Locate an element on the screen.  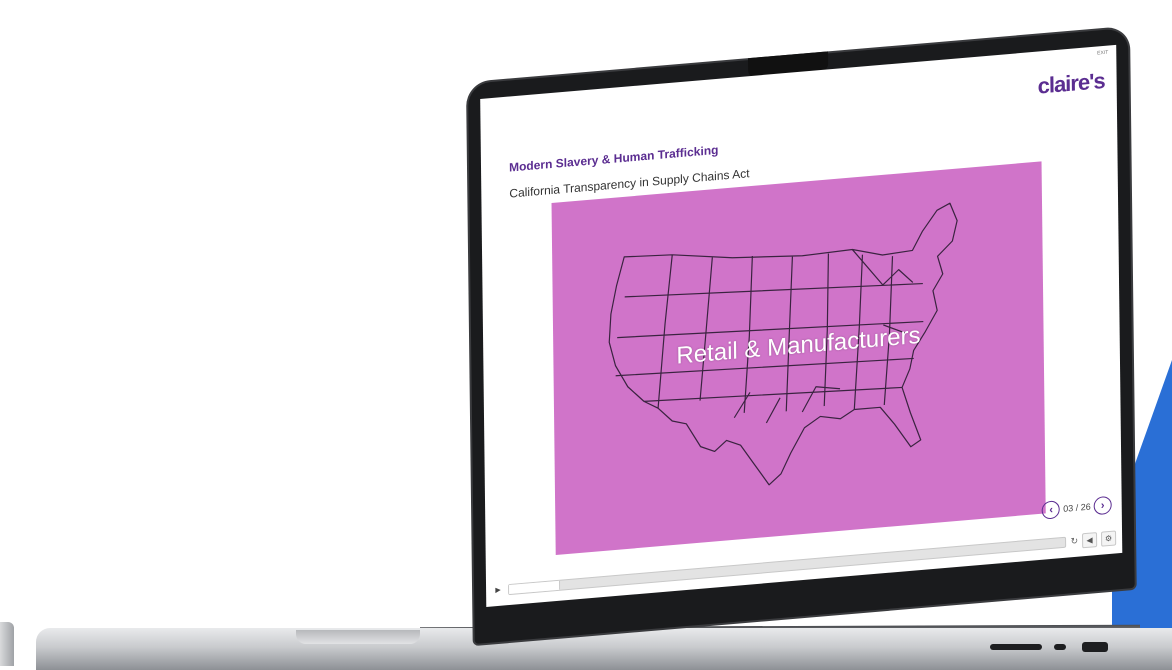
replay-icon: ↻ is located at coordinates (1074, 541).